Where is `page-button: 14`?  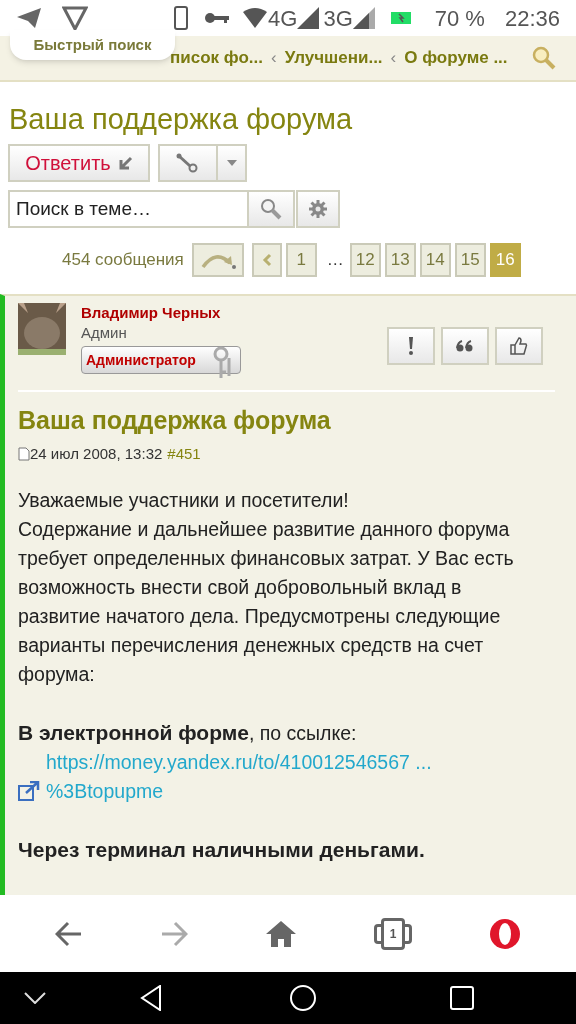
page-button: 14 is located at coordinates (435, 260).